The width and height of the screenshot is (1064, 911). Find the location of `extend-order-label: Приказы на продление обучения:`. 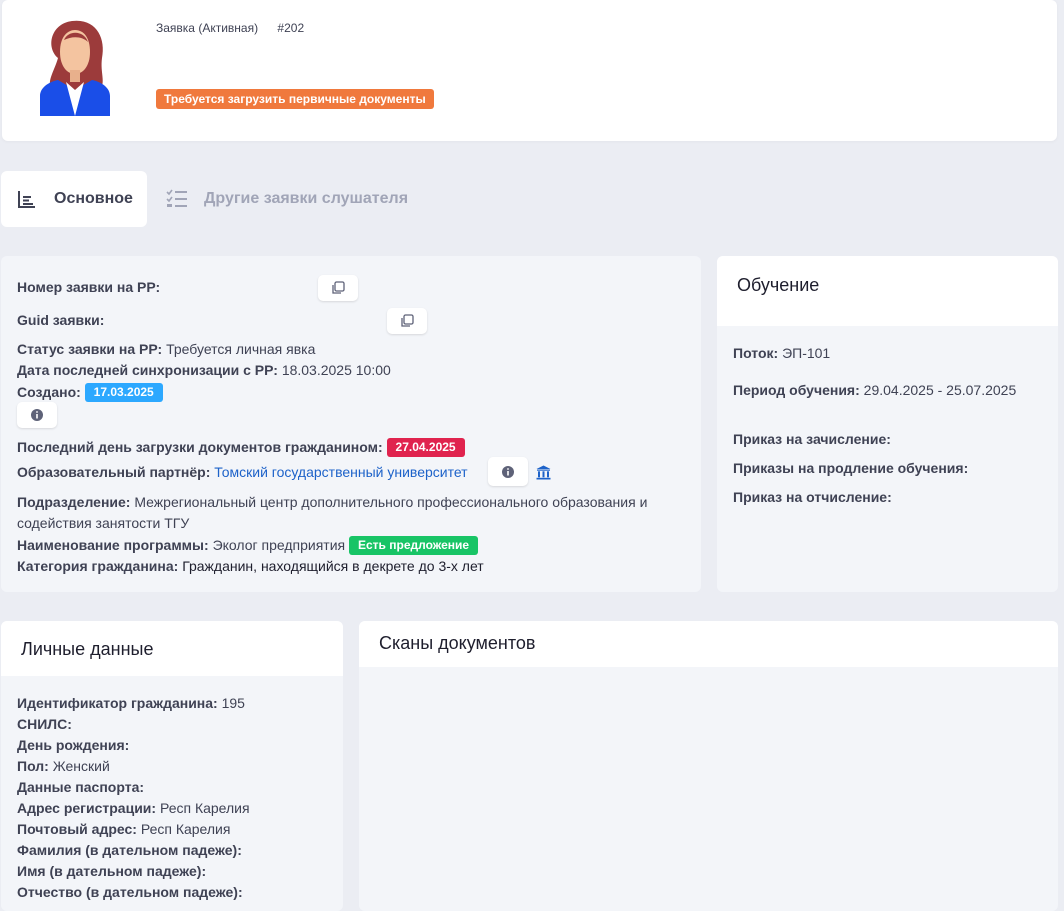

extend-order-label: Приказы на продление обучения: is located at coordinates (851, 468).